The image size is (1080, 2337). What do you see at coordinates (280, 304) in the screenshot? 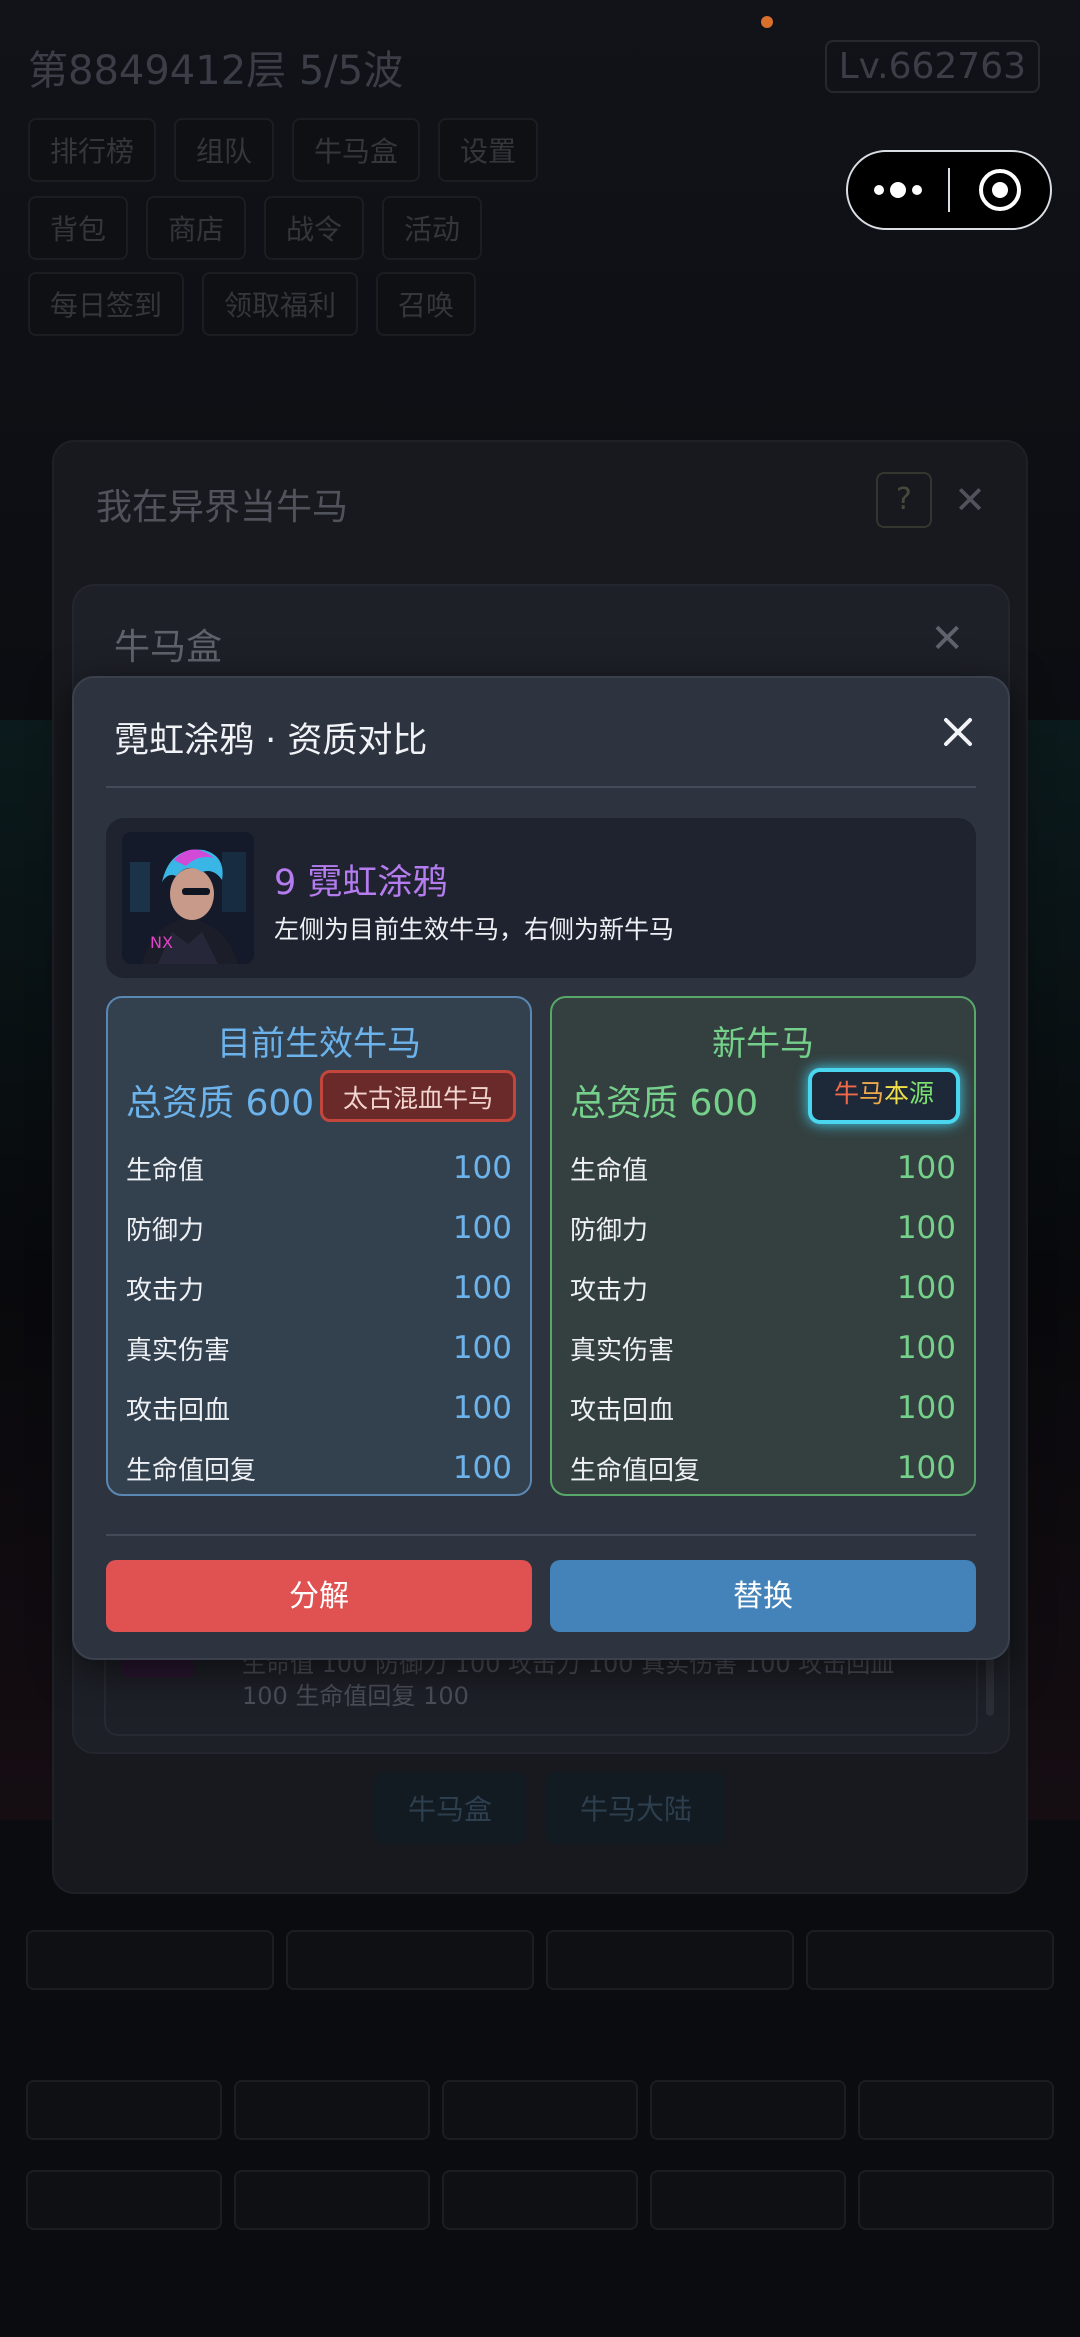
I see `bg-welfare-button: 领取福利` at bounding box center [280, 304].